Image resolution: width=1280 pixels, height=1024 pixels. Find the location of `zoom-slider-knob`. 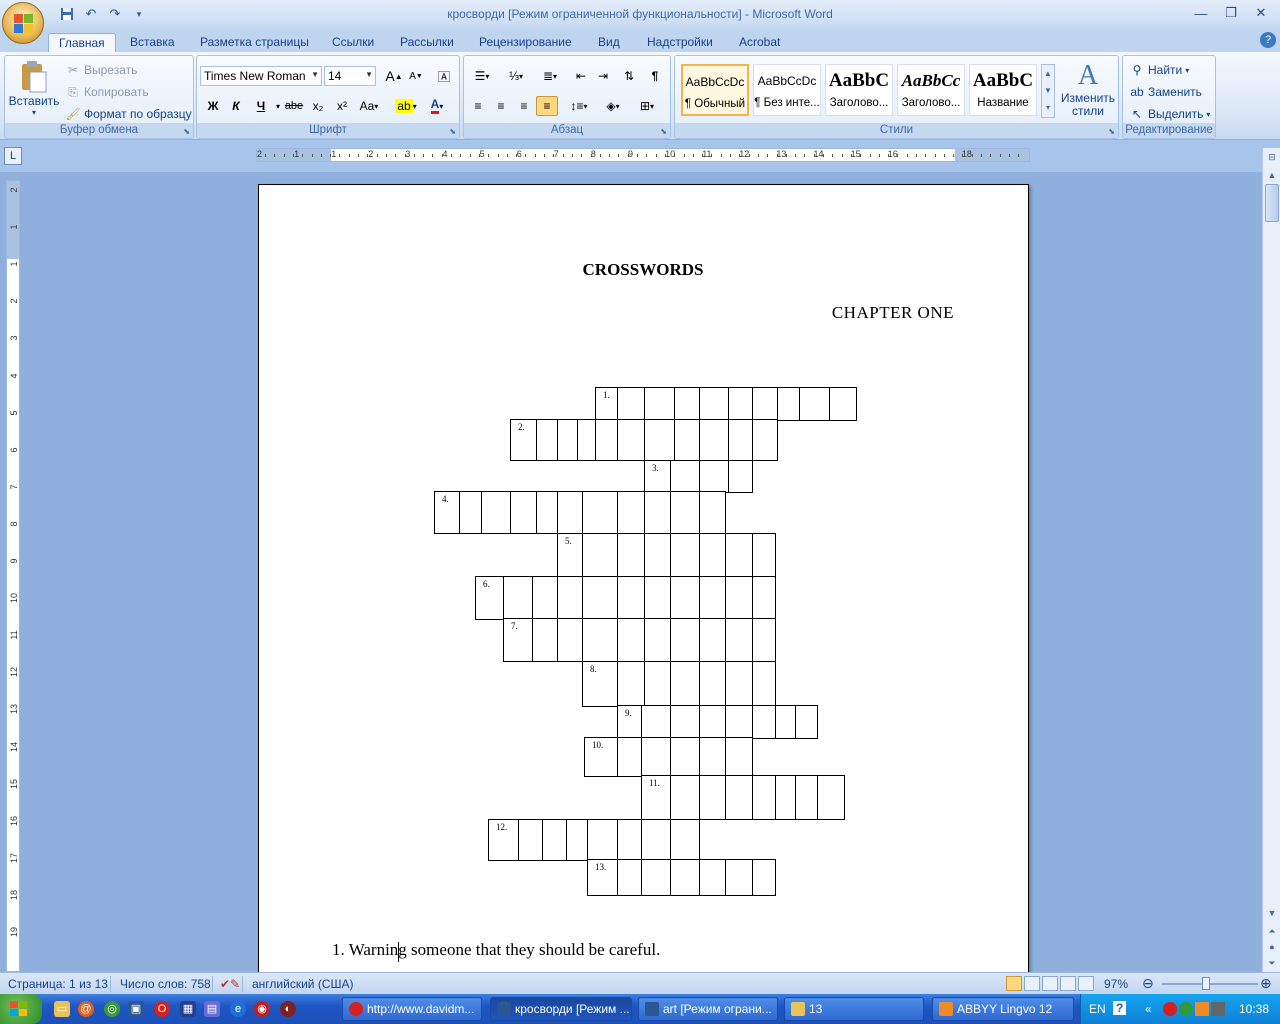

zoom-slider-knob is located at coordinates (1206, 983).